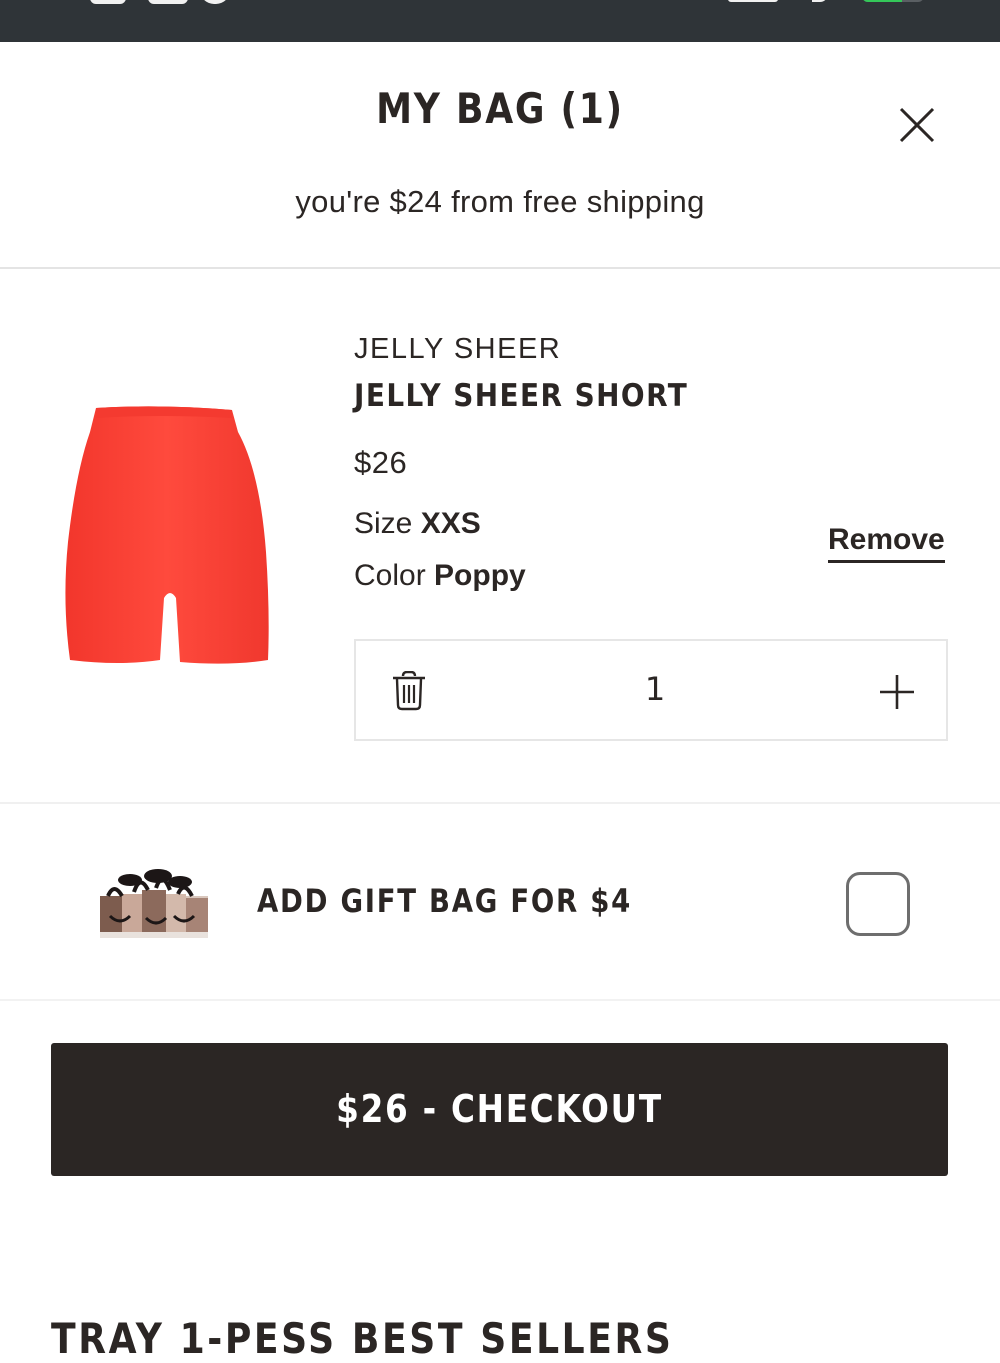 The width and height of the screenshot is (1000, 1363). What do you see at coordinates (381, 462) in the screenshot?
I see `product-price: $26` at bounding box center [381, 462].